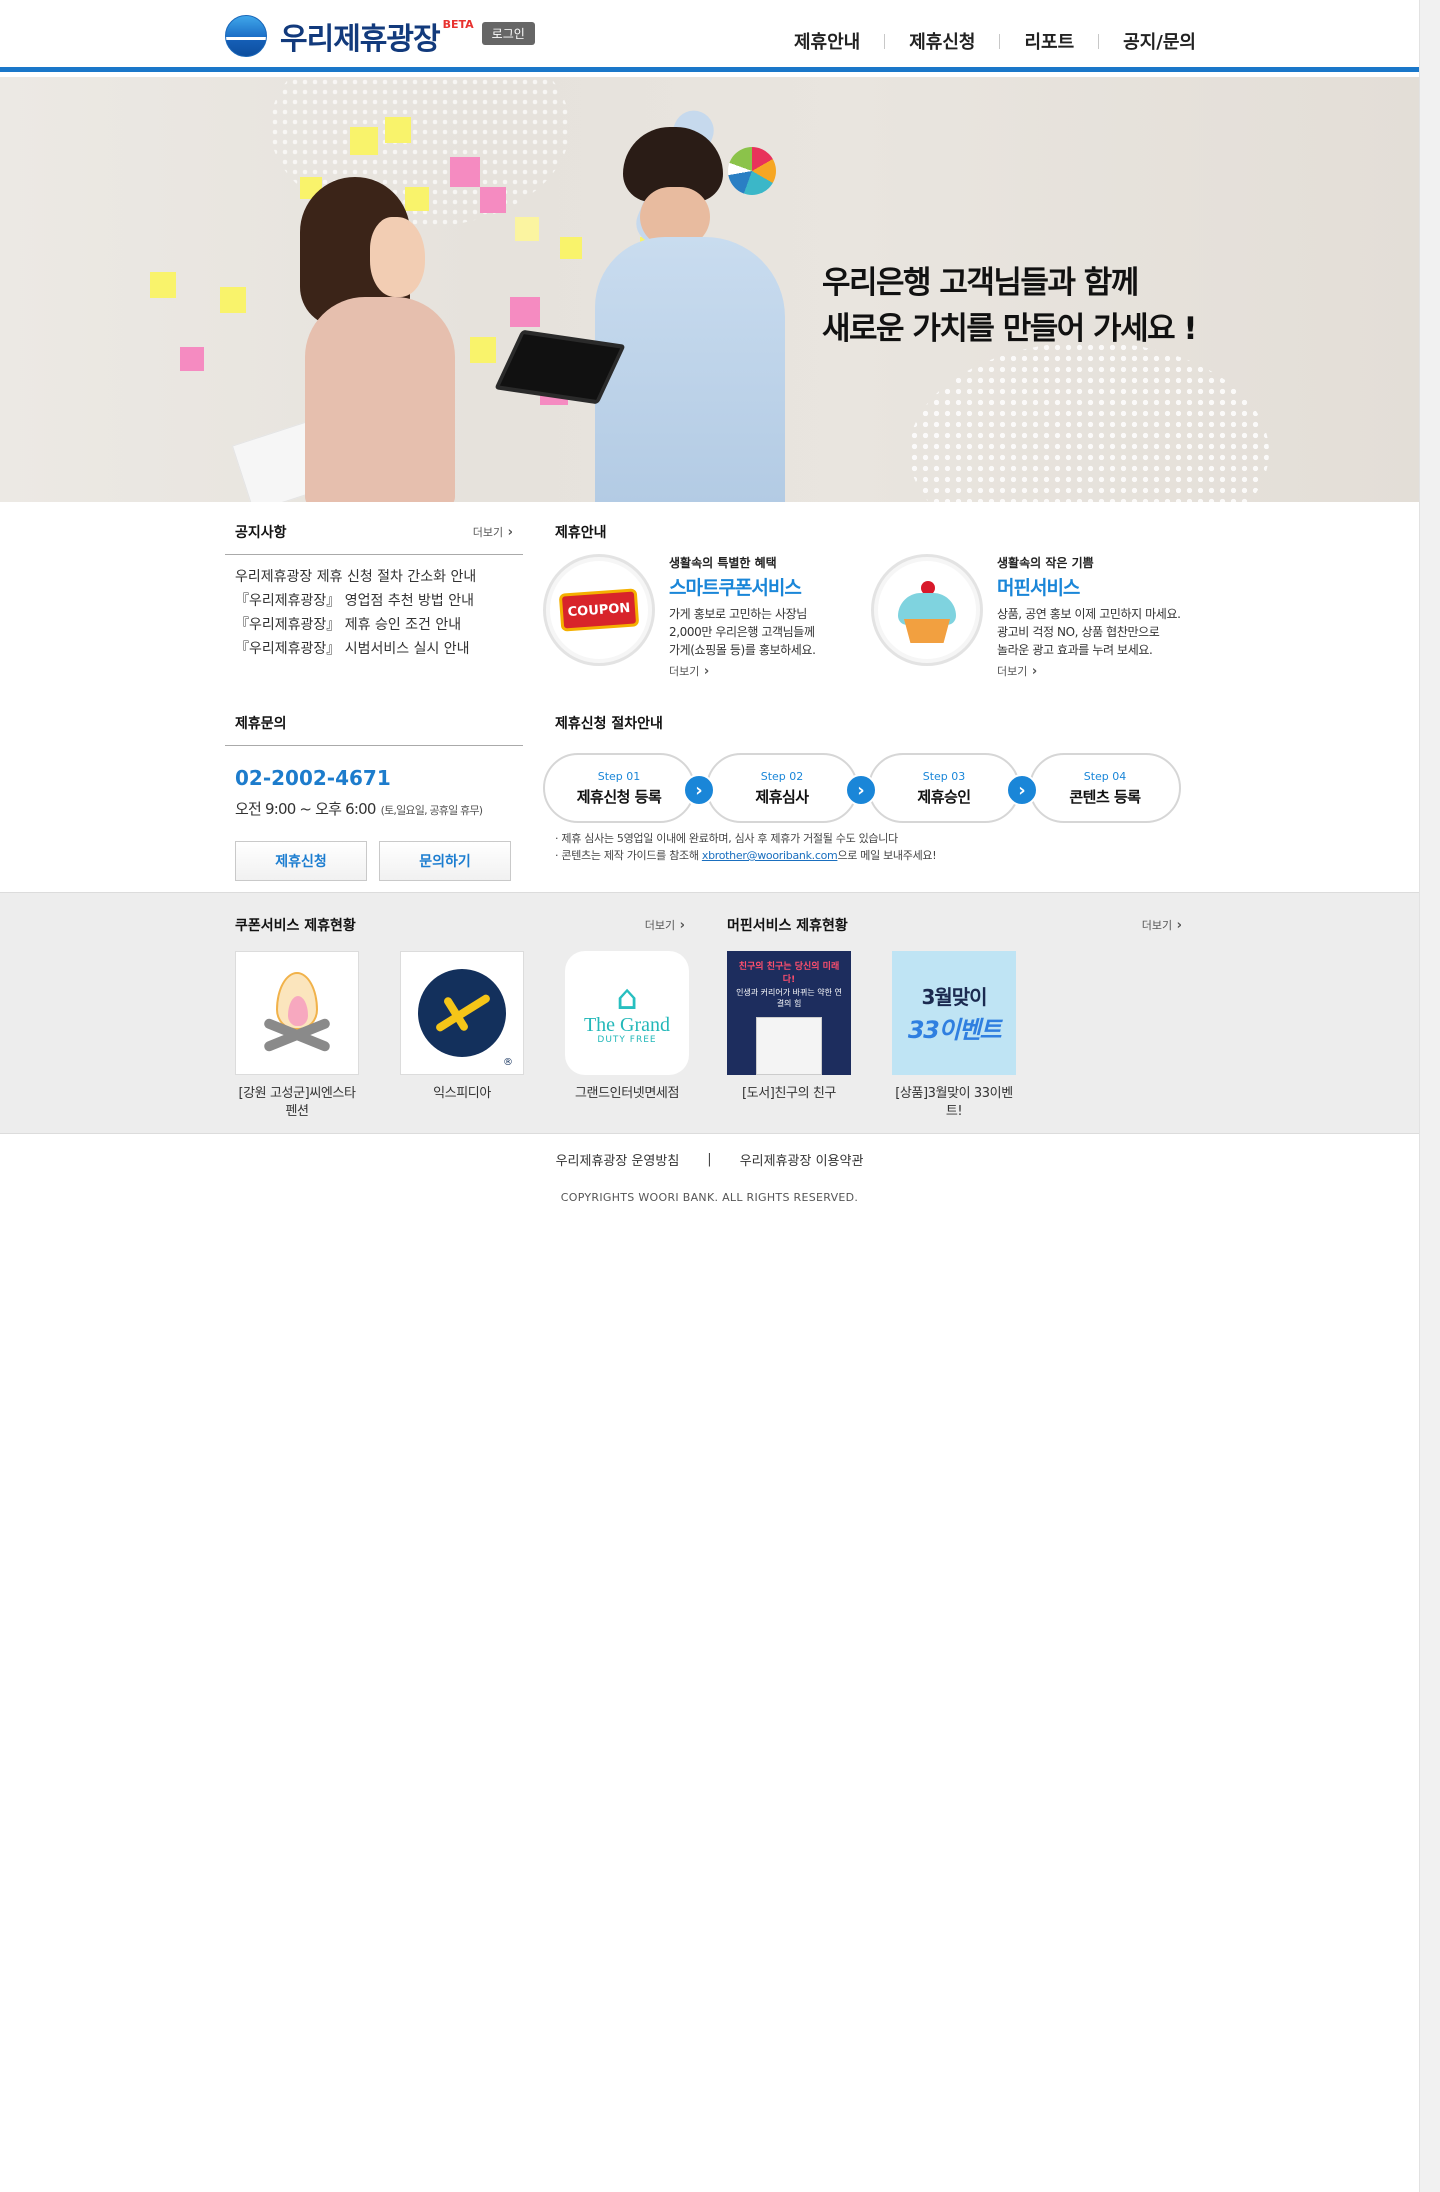 This screenshot has width=1440, height=2192. I want to click on partner-label: 그랜드인터넷면세점, so click(627, 1094).